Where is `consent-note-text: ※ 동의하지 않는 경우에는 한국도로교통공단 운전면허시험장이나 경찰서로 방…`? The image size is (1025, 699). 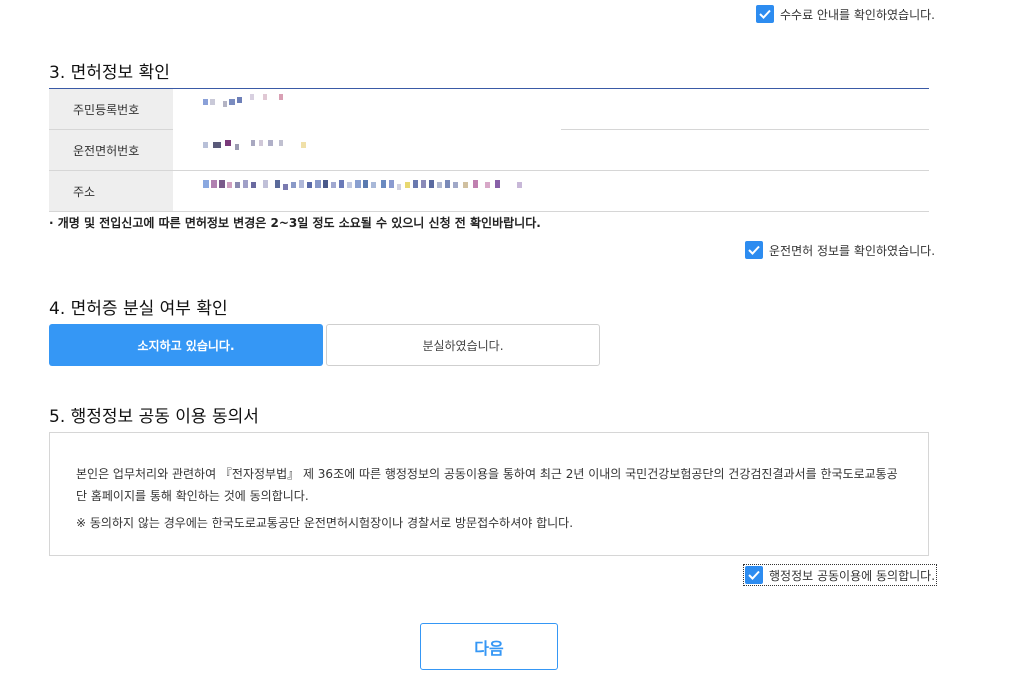
consent-note-text: ※ 동의하지 않는 경우에는 한국도로교통공단 운전면허시험장이나 경찰서로 방… is located at coordinates (325, 523).